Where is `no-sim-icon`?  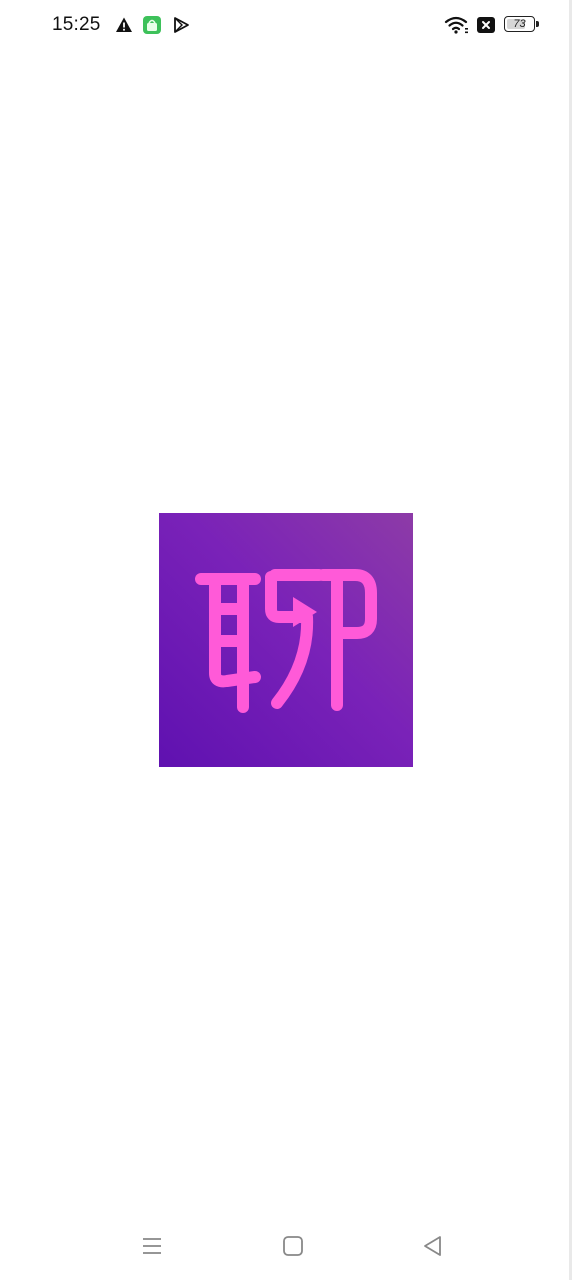
no-sim-icon is located at coordinates (486, 25).